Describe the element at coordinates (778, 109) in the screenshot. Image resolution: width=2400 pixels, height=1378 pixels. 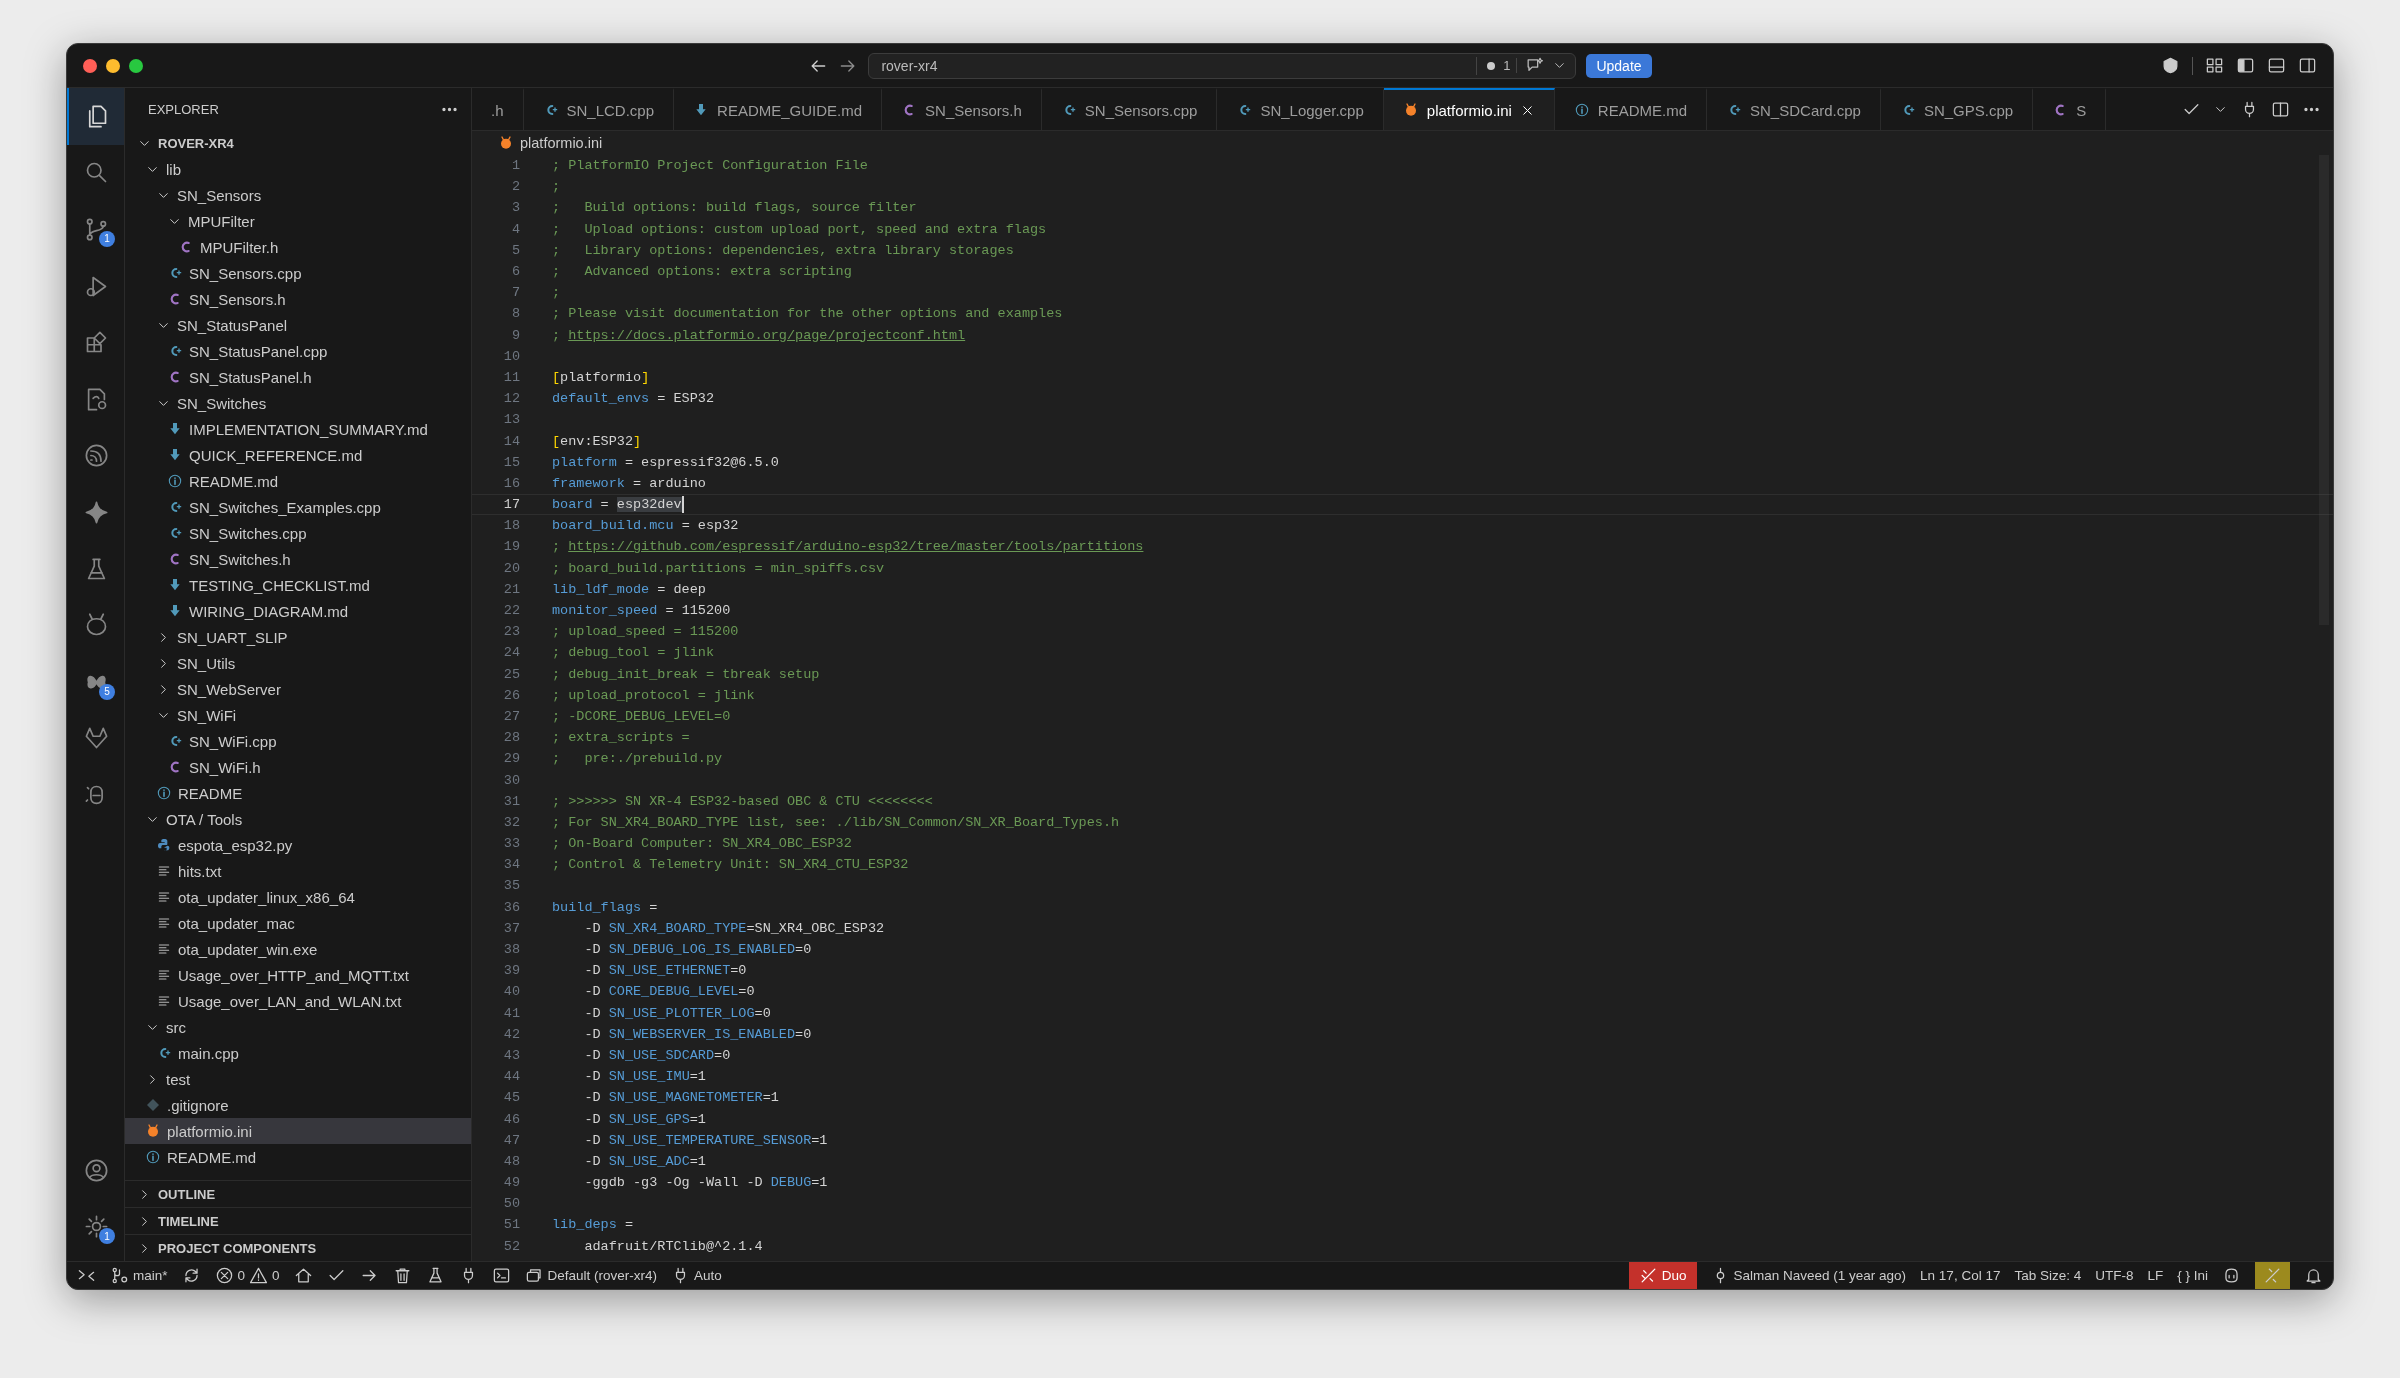
I see `editor-tab: README_GUIDE.md` at that location.